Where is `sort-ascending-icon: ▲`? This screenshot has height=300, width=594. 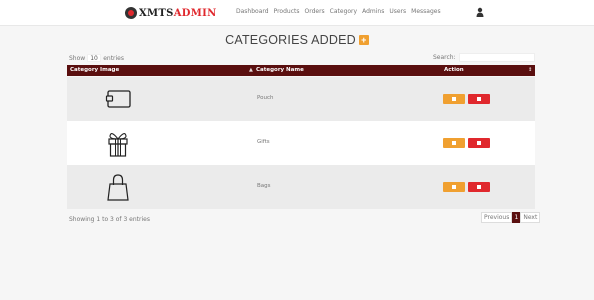 sort-ascending-icon: ▲ is located at coordinates (251, 70).